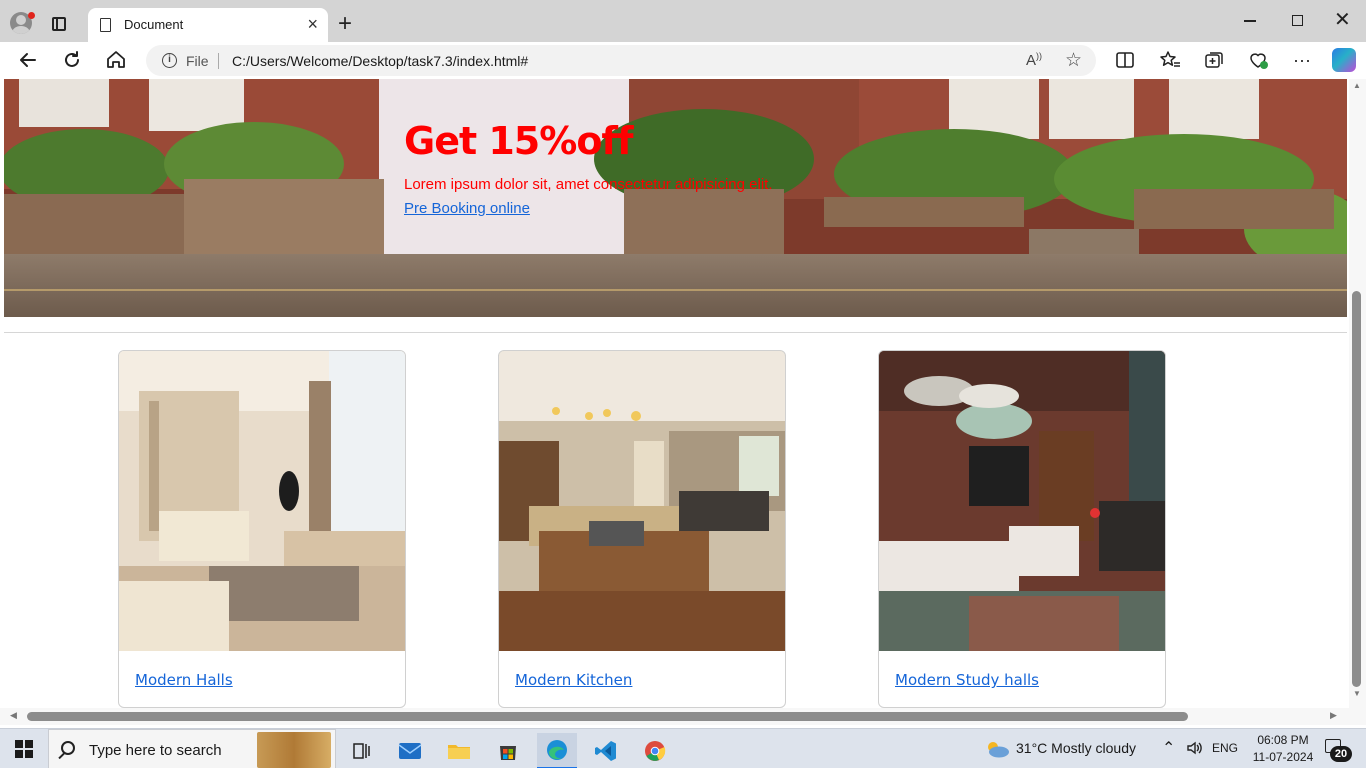 The height and width of the screenshot is (768, 1366). Describe the element at coordinates (459, 750) in the screenshot. I see `file-explorer-icon` at that location.